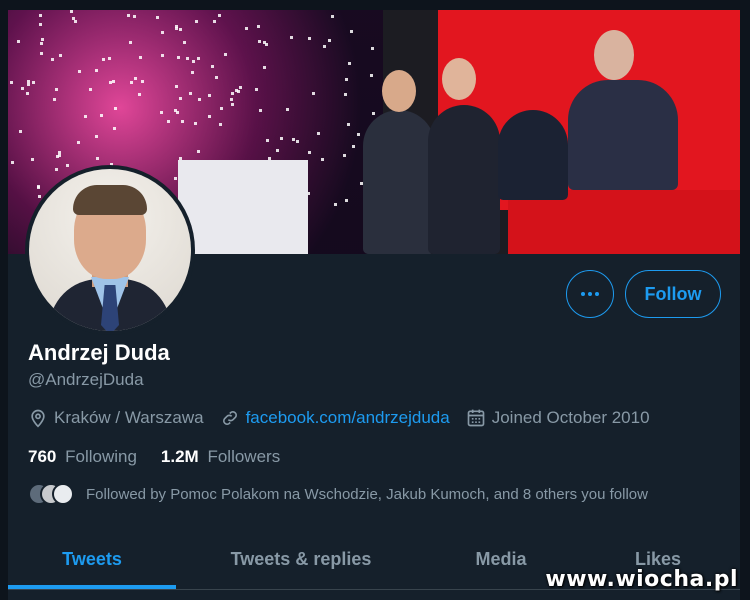 This screenshot has height=600, width=750. I want to click on frame-border-right, so click(745, 300).